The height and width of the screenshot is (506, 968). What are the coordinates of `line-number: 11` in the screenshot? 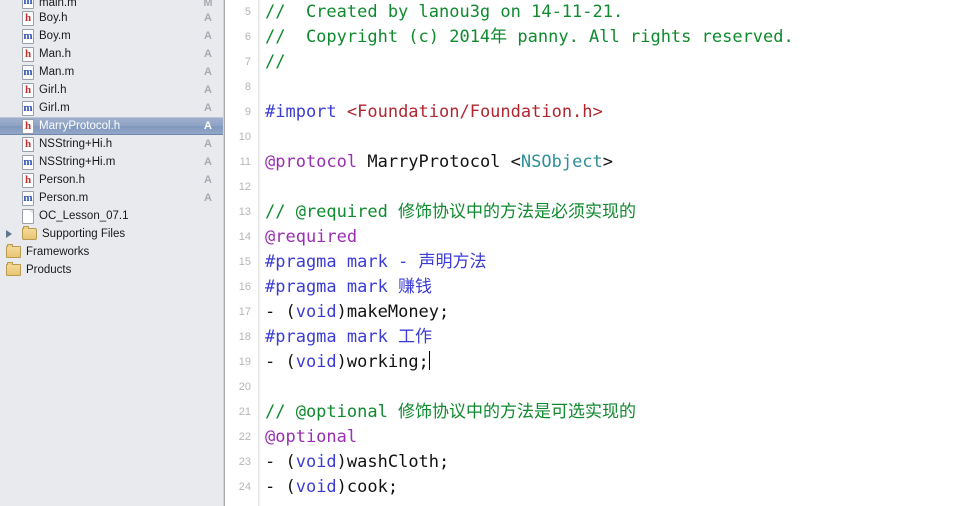 It's located at (245, 162).